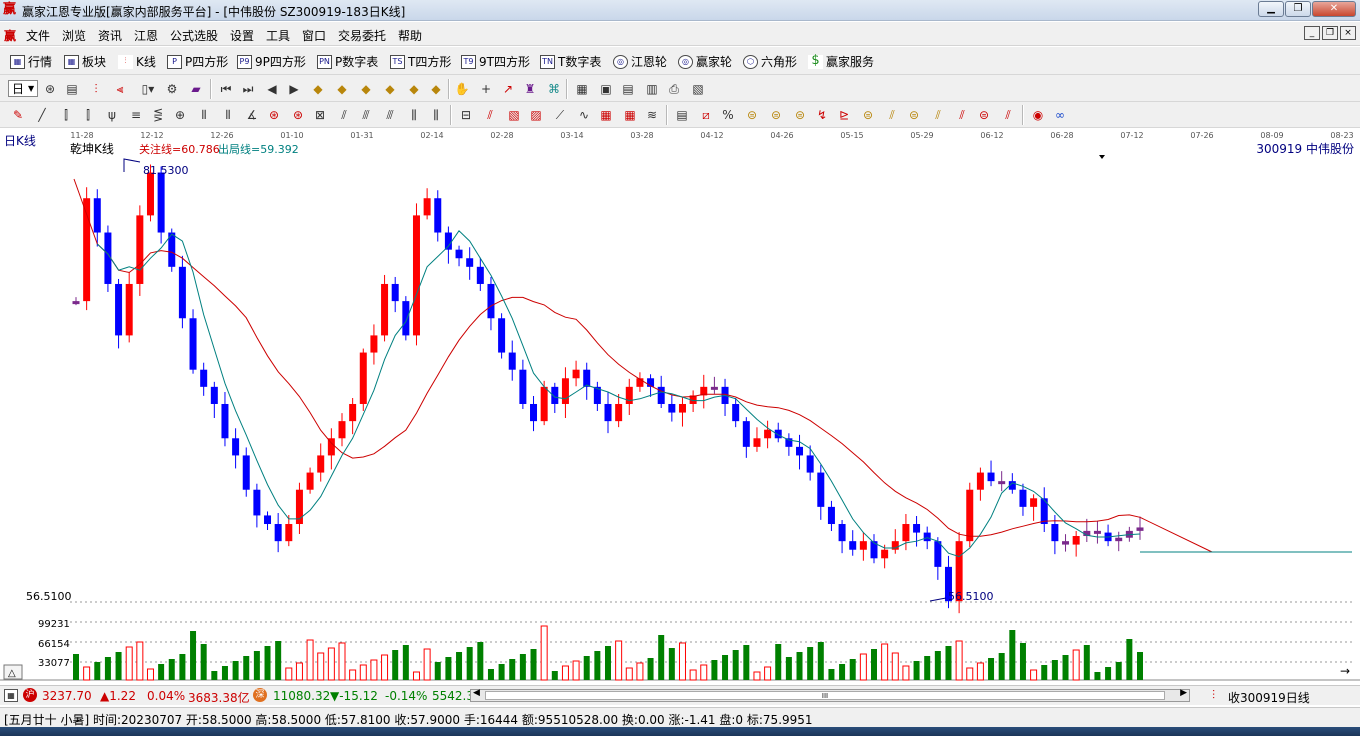 This screenshot has width=1360, height=736. What do you see at coordinates (606, 89) in the screenshot?
I see `table-icon: ▣` at bounding box center [606, 89].